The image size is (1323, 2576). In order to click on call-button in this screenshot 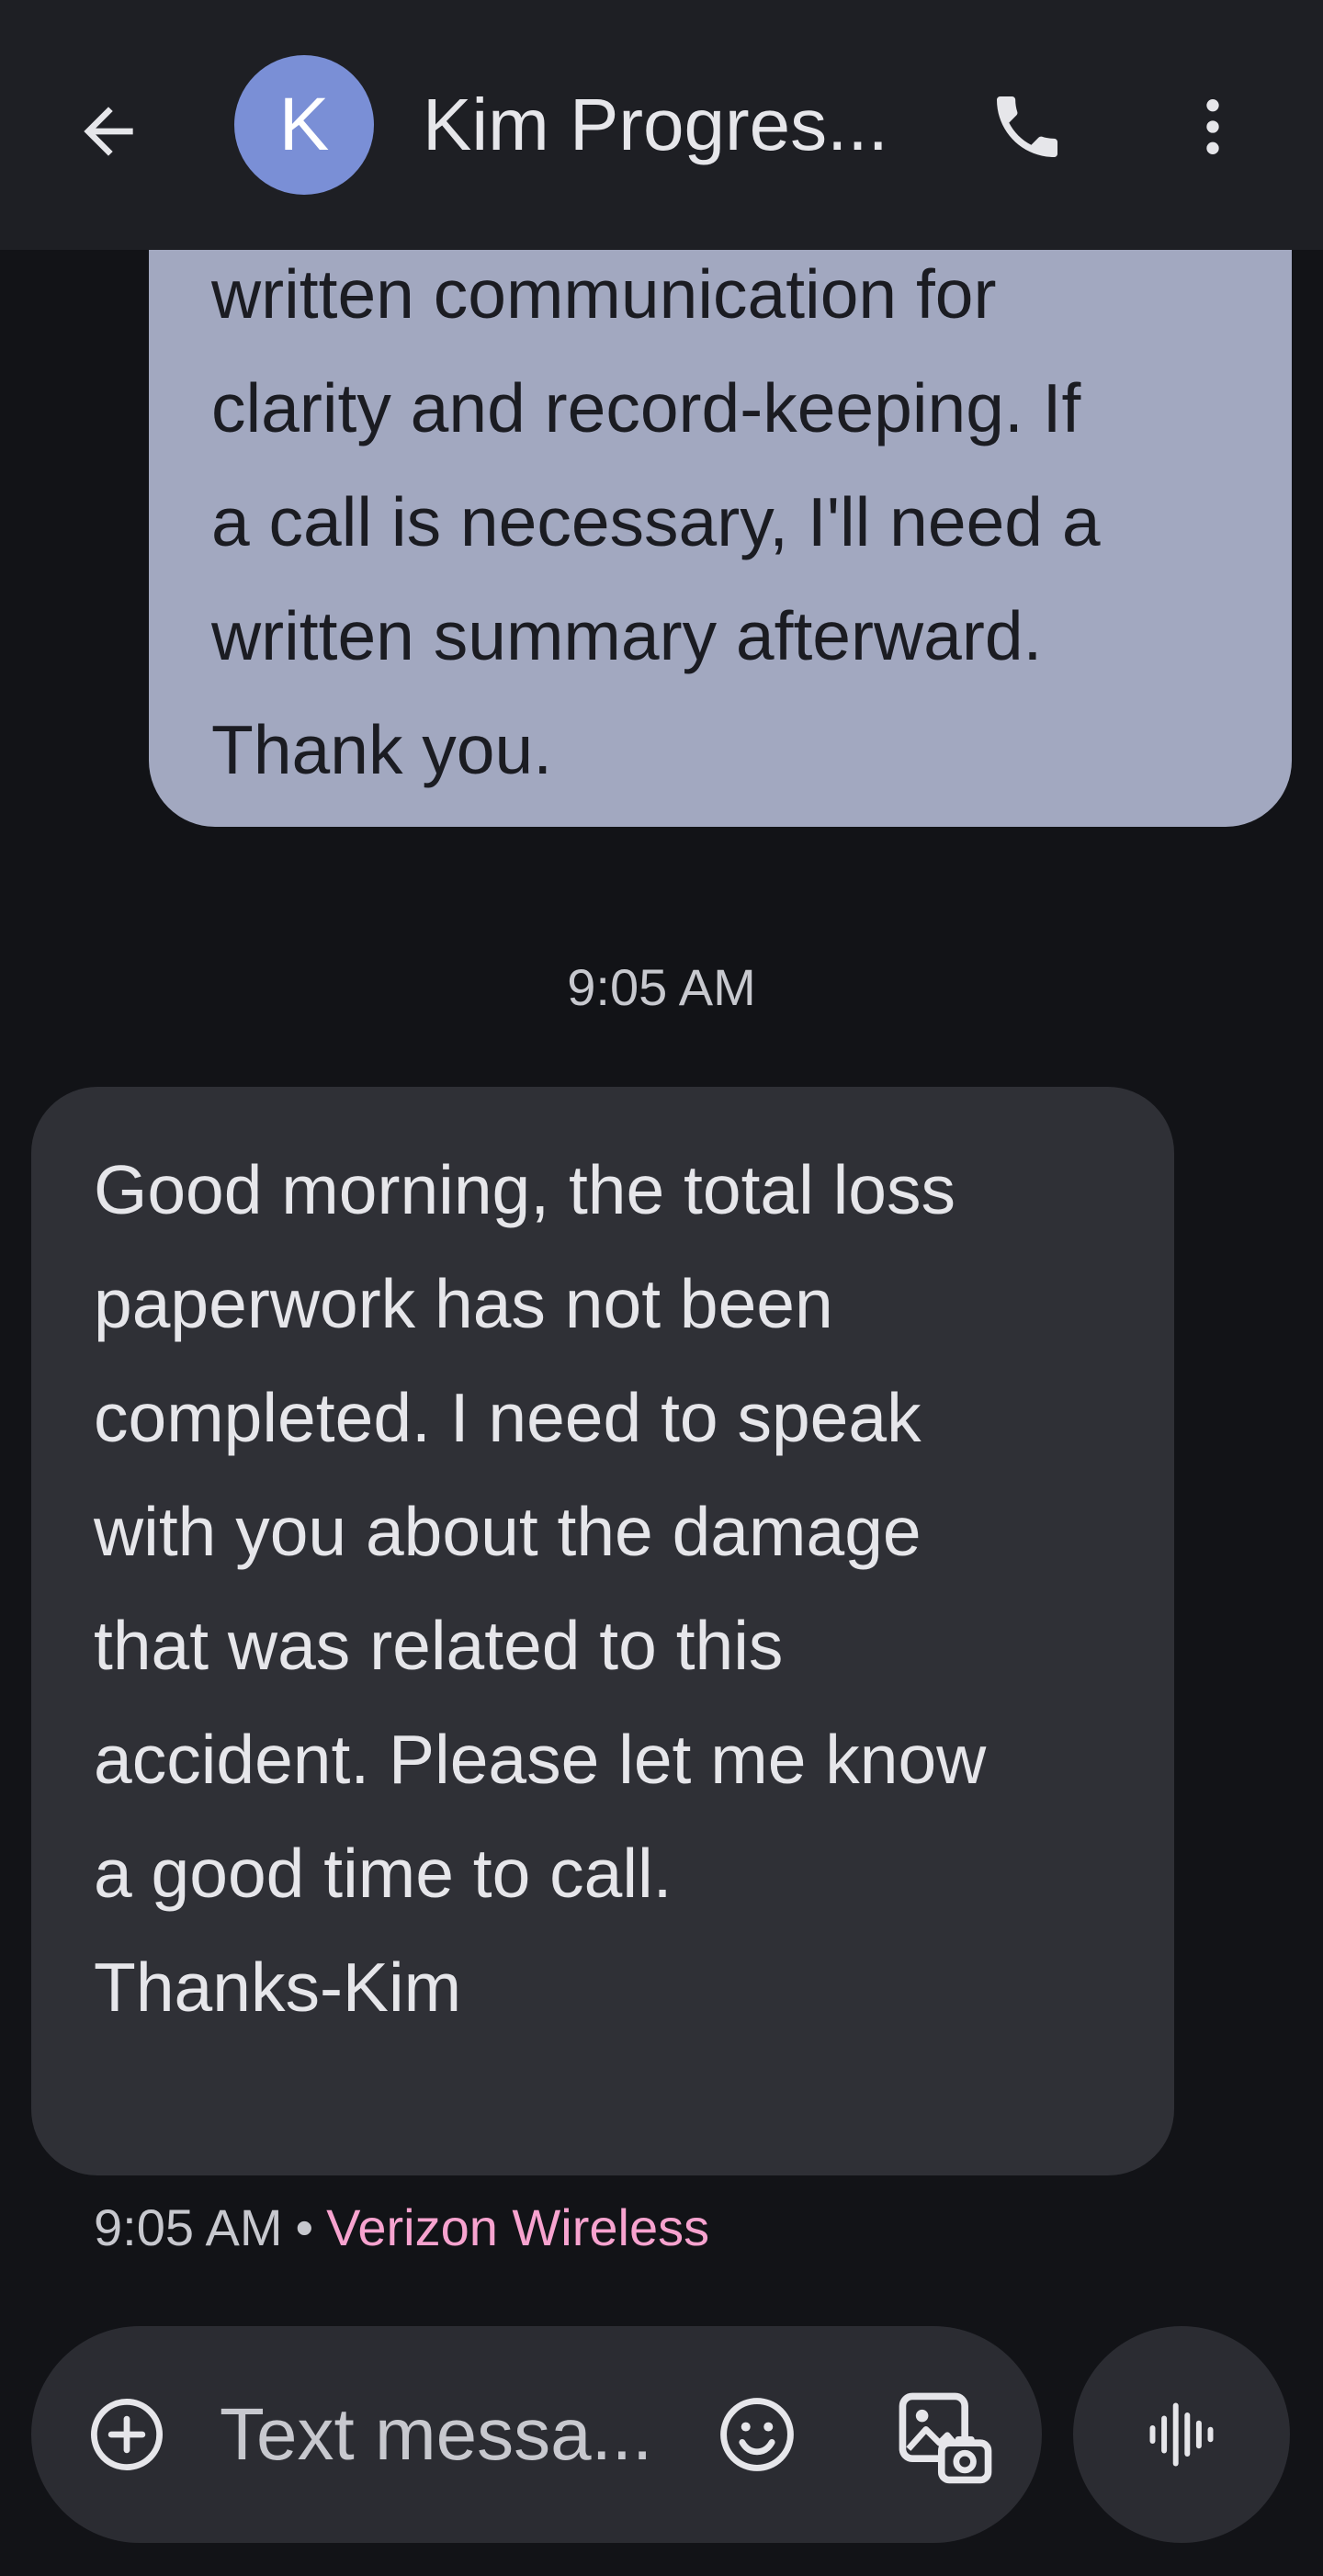, I will do `click(1027, 127)`.